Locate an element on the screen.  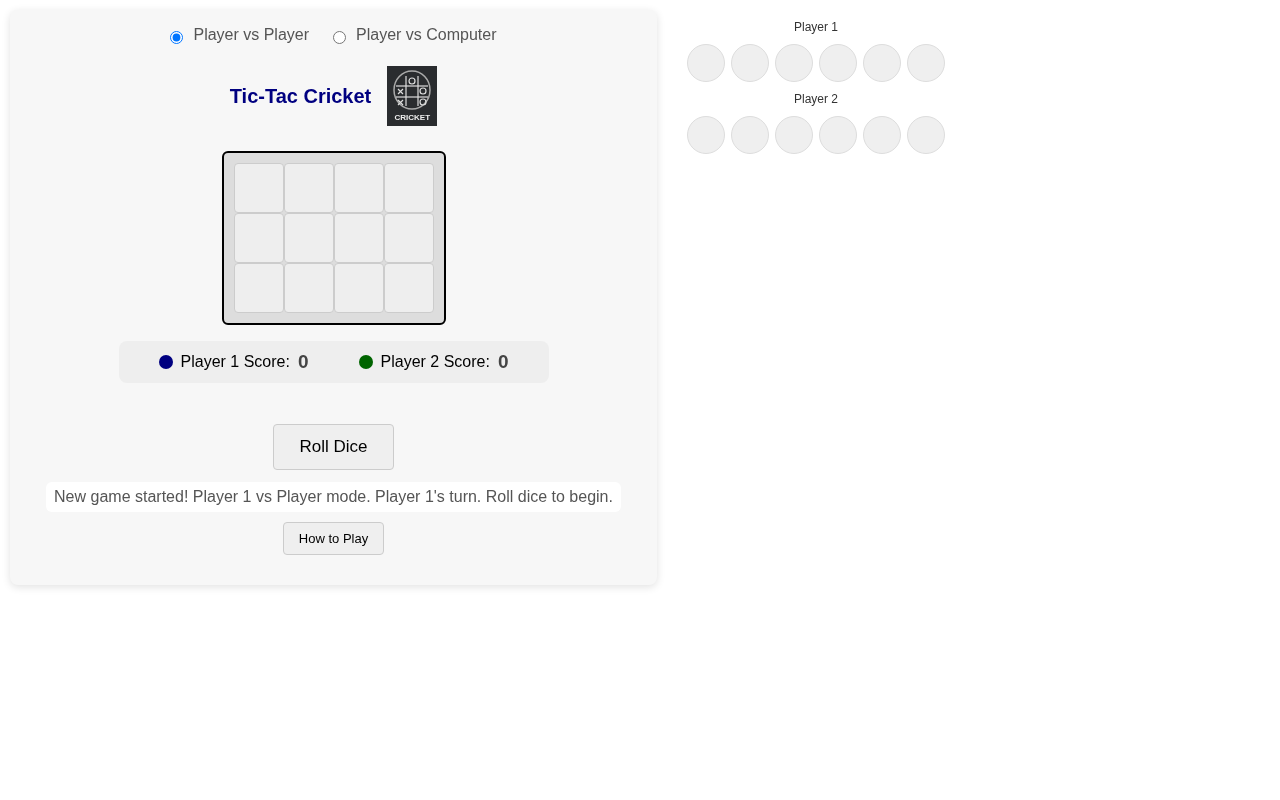
player-label: Player 1 is located at coordinates (816, 27).